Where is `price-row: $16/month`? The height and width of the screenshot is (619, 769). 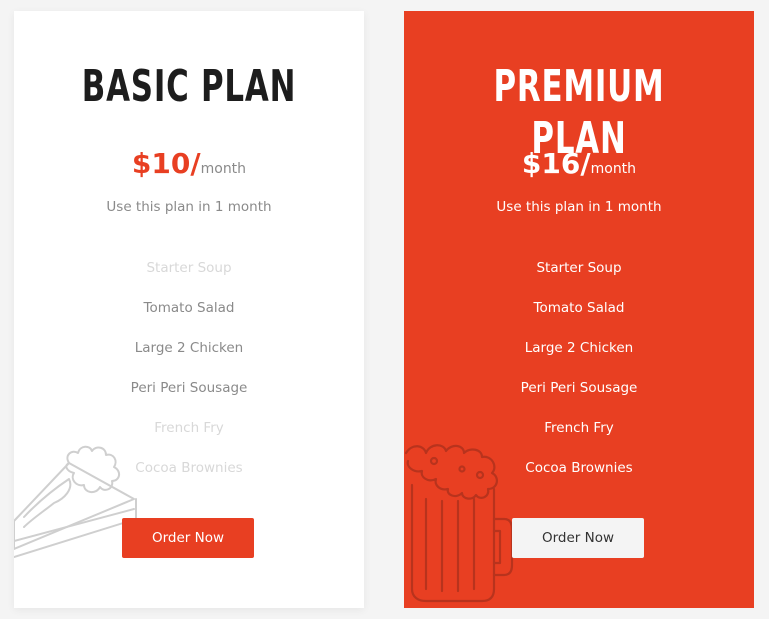 price-row: $16/month is located at coordinates (579, 166).